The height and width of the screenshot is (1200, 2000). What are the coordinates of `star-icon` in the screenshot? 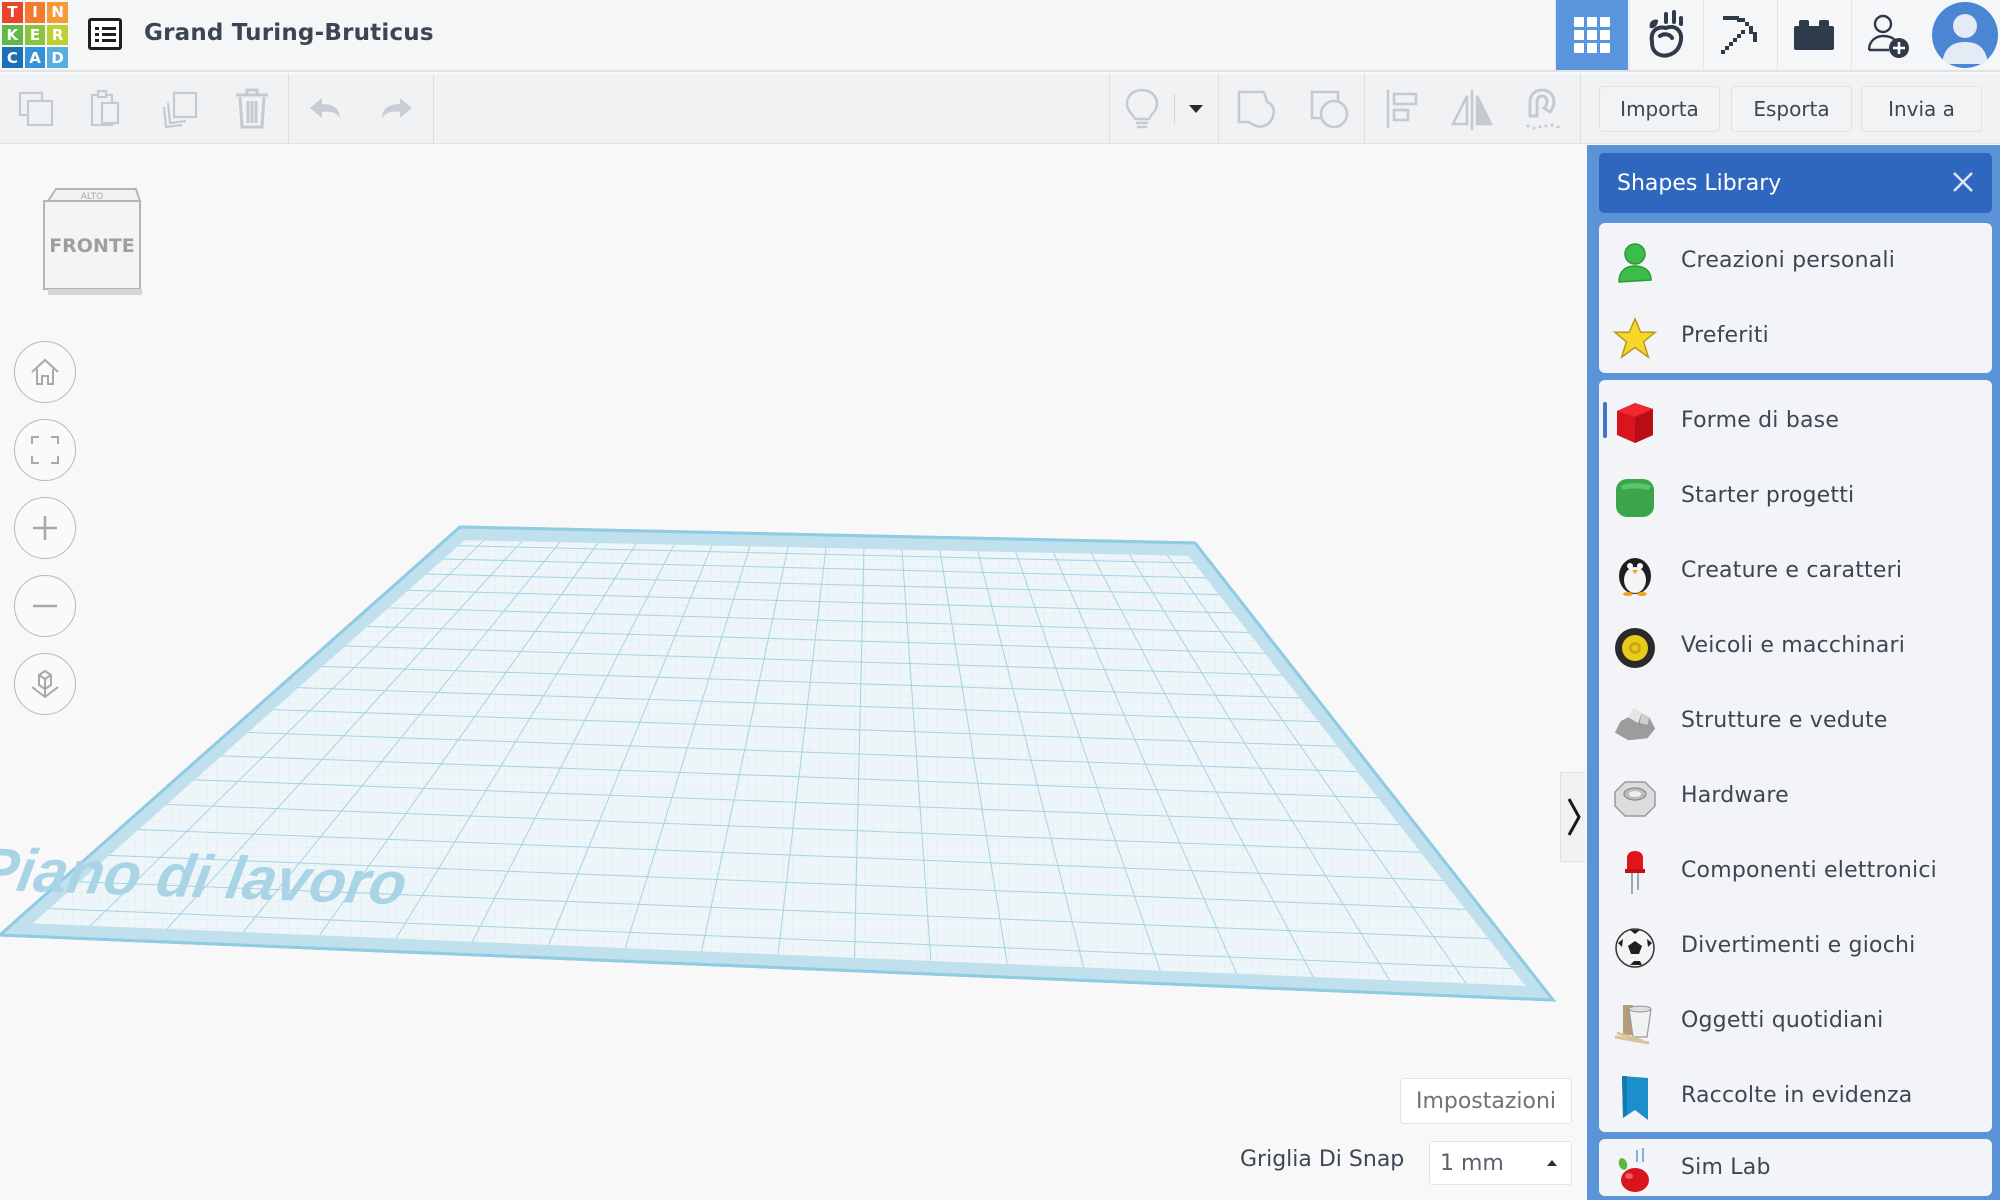 It's located at (1635, 338).